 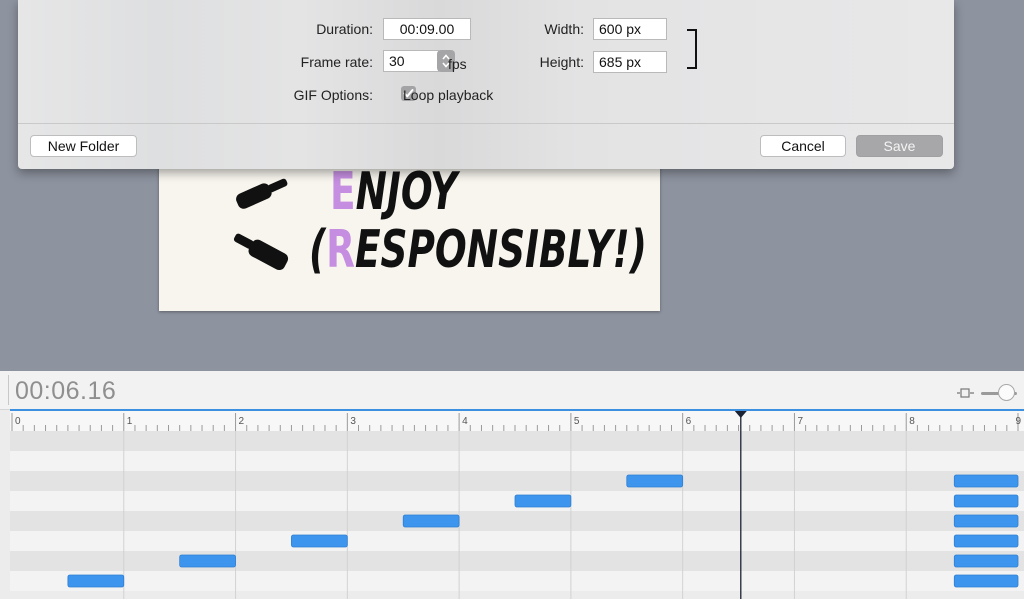 I want to click on height-label: Height:, so click(x=561, y=62).